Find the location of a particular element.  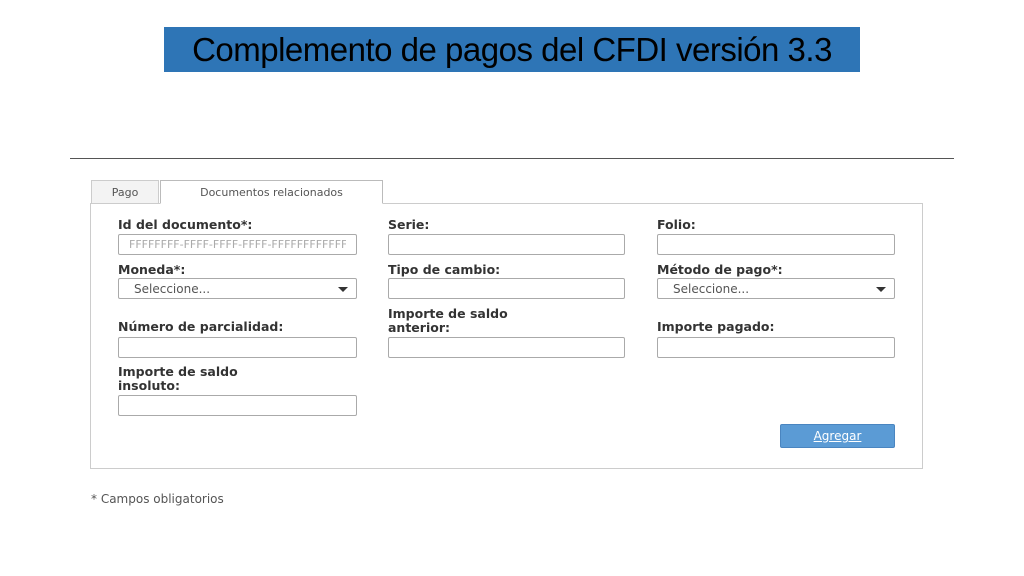

num-parcialidad-label: Número de parcialidad: is located at coordinates (201, 326).